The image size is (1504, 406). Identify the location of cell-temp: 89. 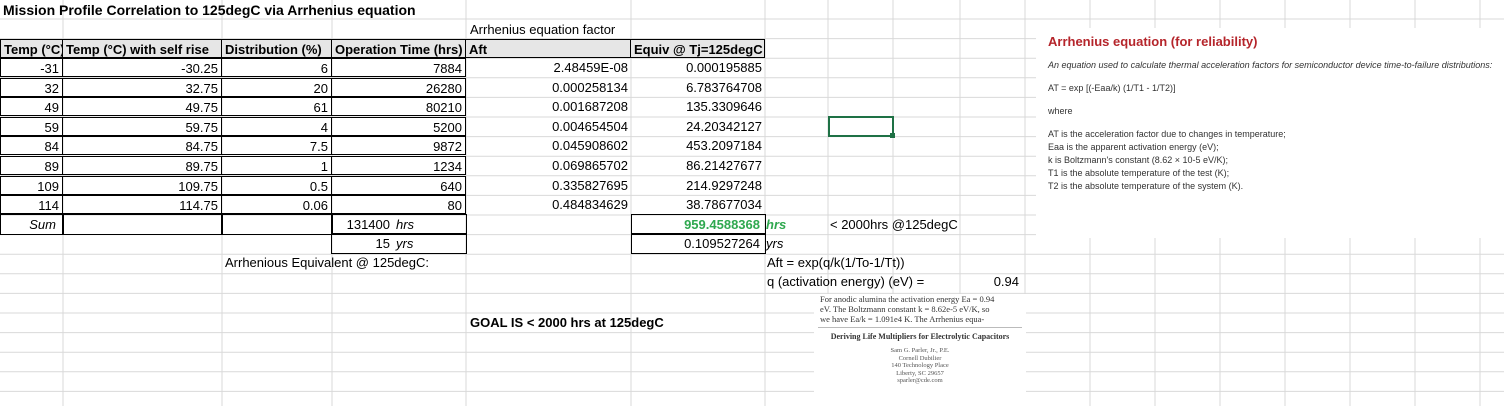
(31, 165).